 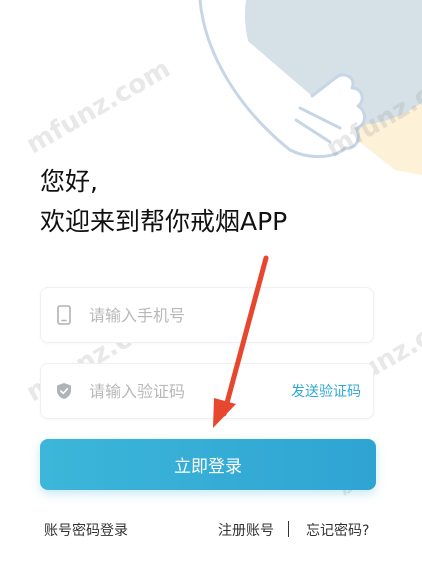 I want to click on send-code-button: 发送验证码, so click(x=326, y=391).